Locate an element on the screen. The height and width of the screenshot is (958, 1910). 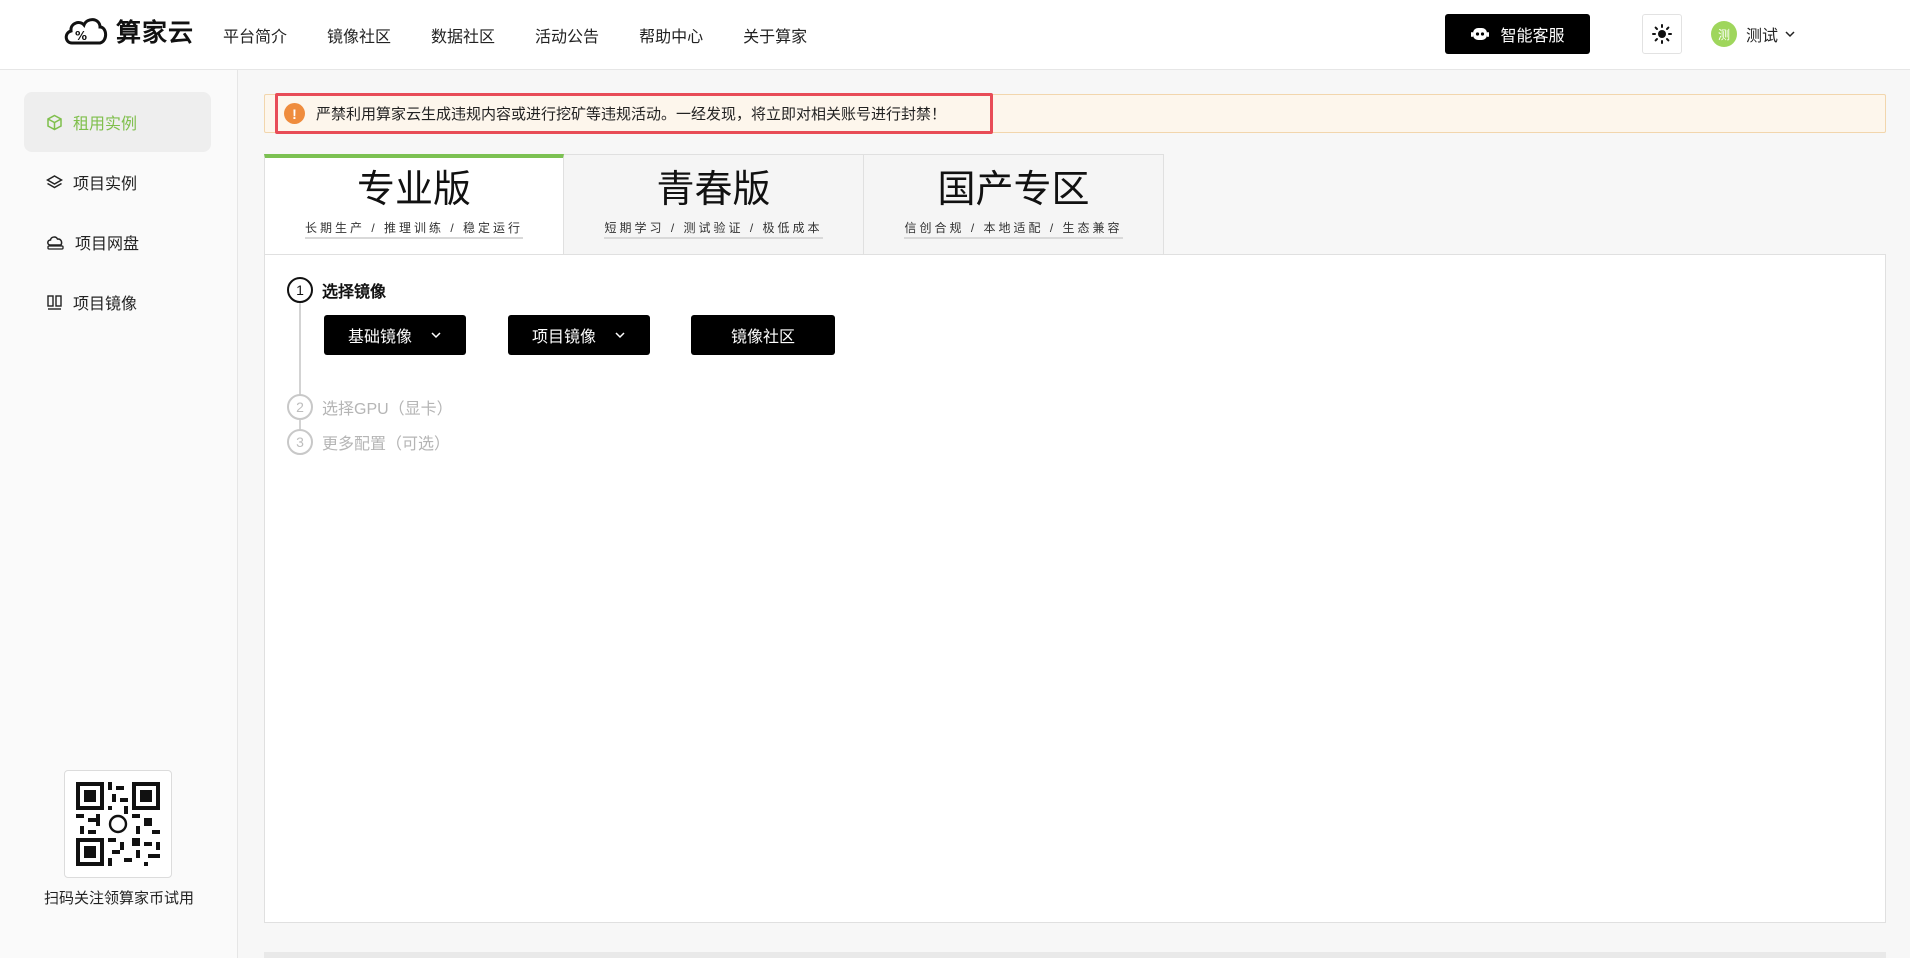
base-image-dropdown: 基础镜像 is located at coordinates (395, 335).